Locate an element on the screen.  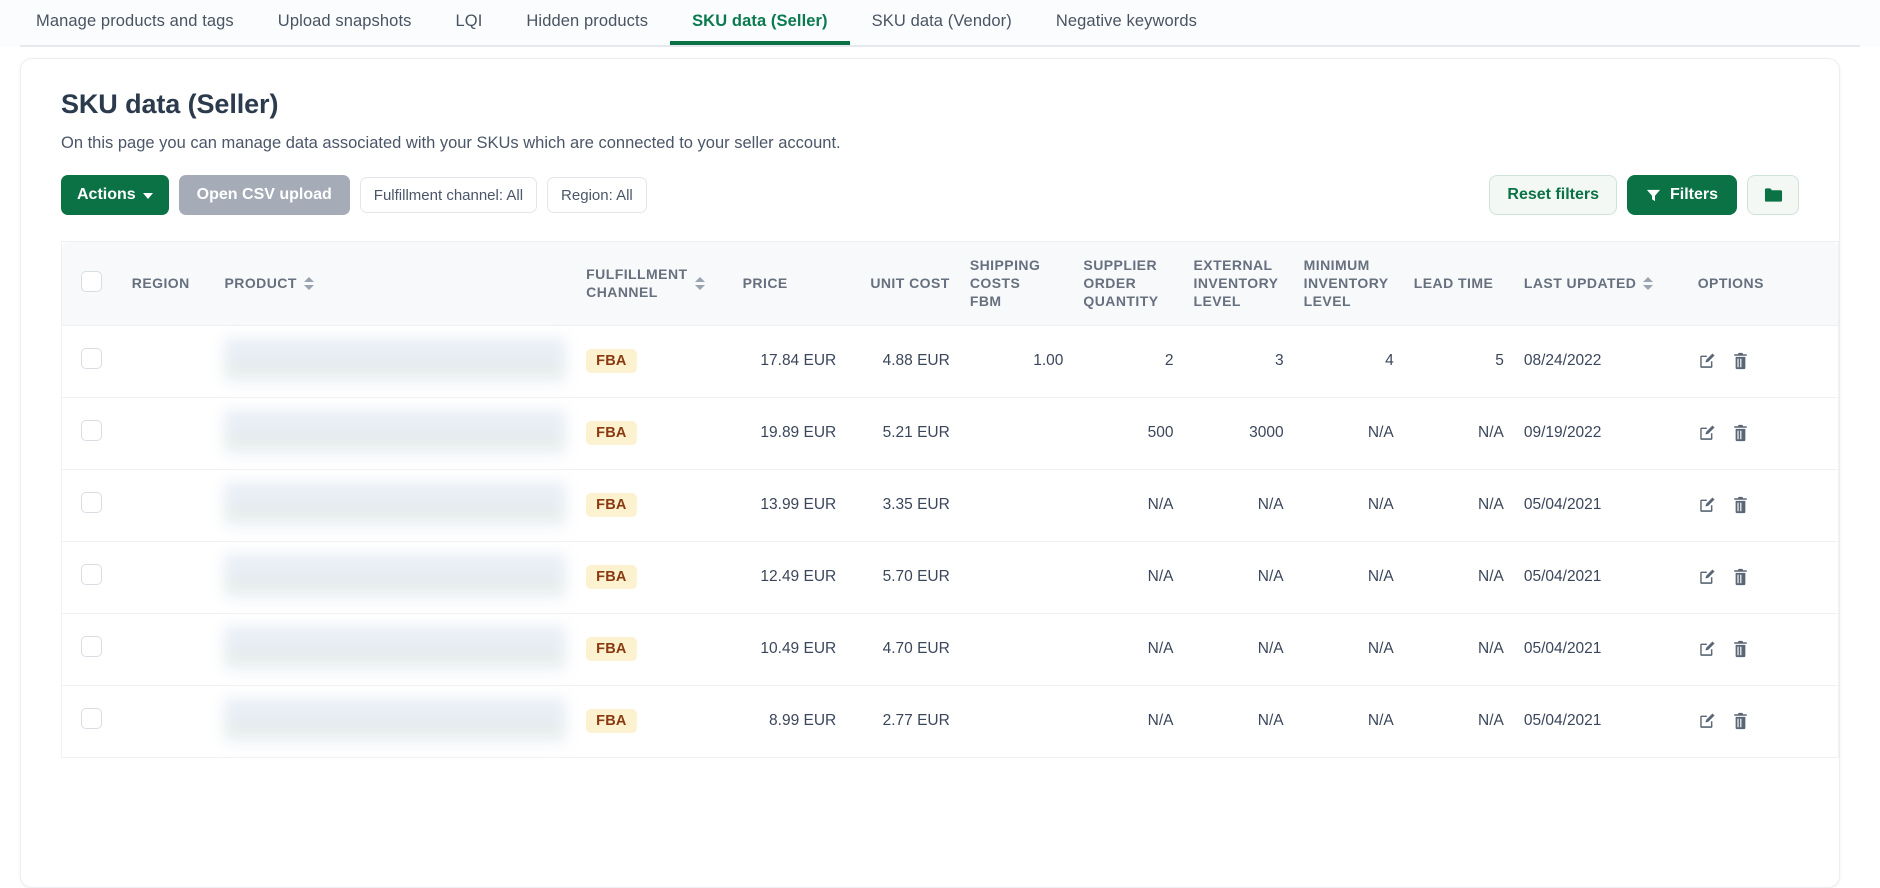
cell-external-inventory-level: N/A is located at coordinates (1238, 721).